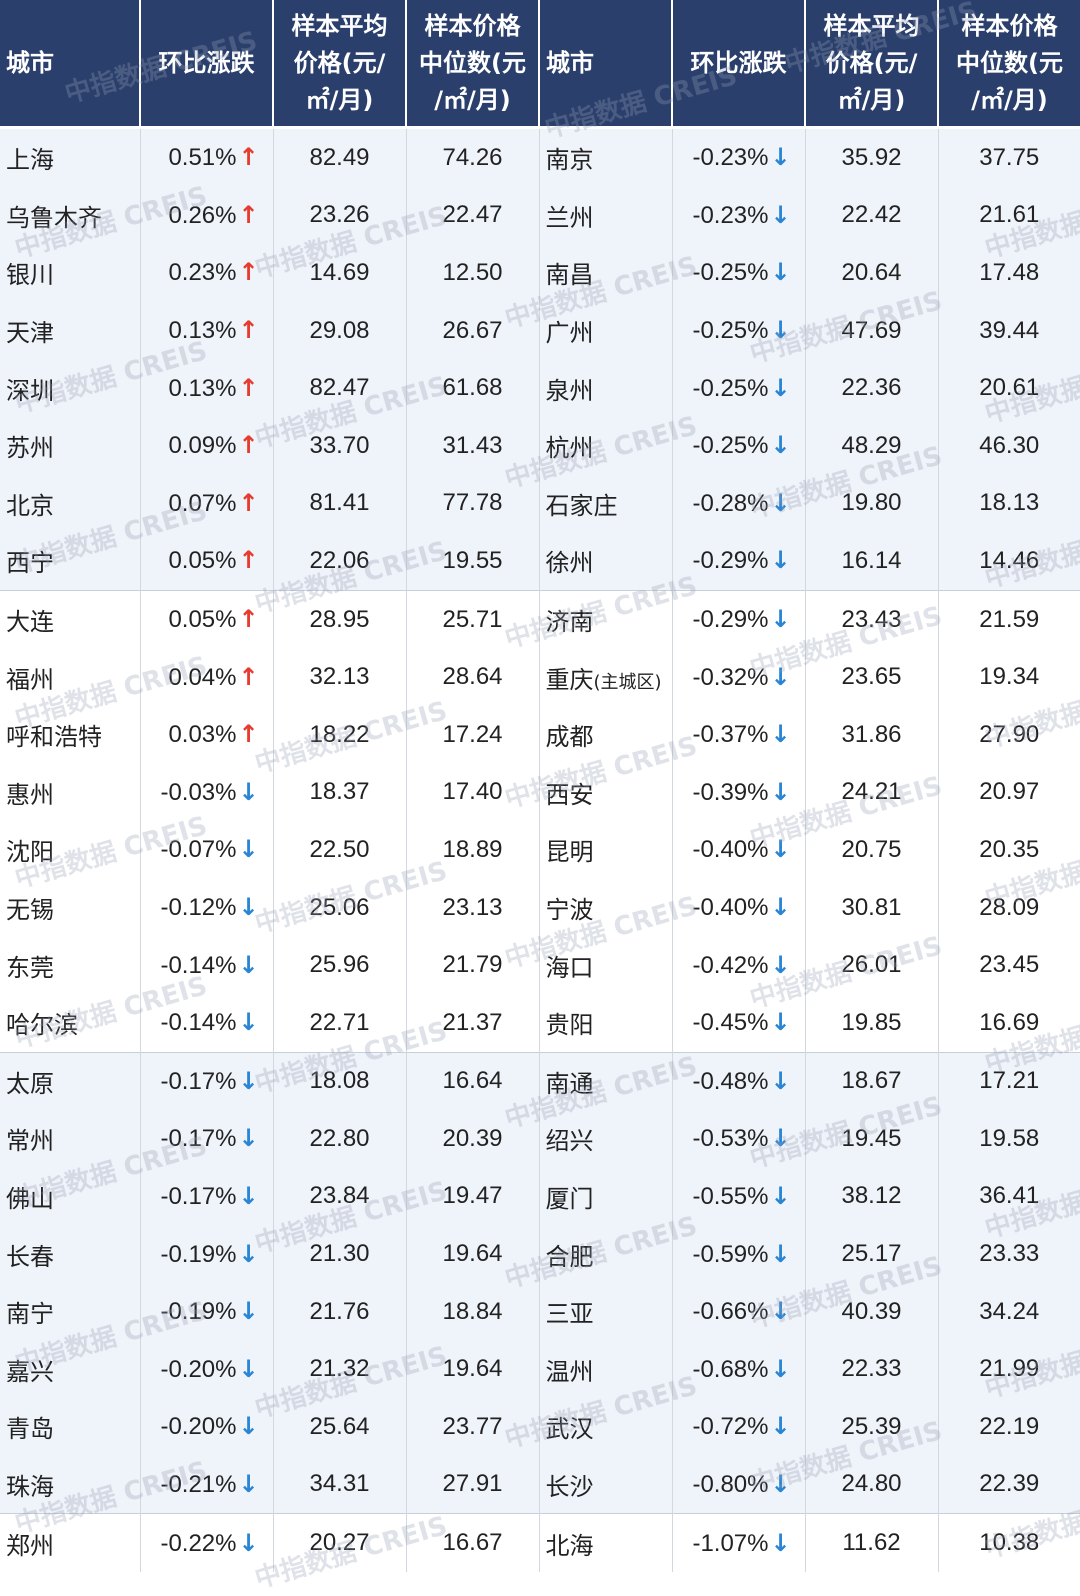 The width and height of the screenshot is (1080, 1596). What do you see at coordinates (739, 1196) in the screenshot?
I see `change-cell-right: -0.55%↓` at bounding box center [739, 1196].